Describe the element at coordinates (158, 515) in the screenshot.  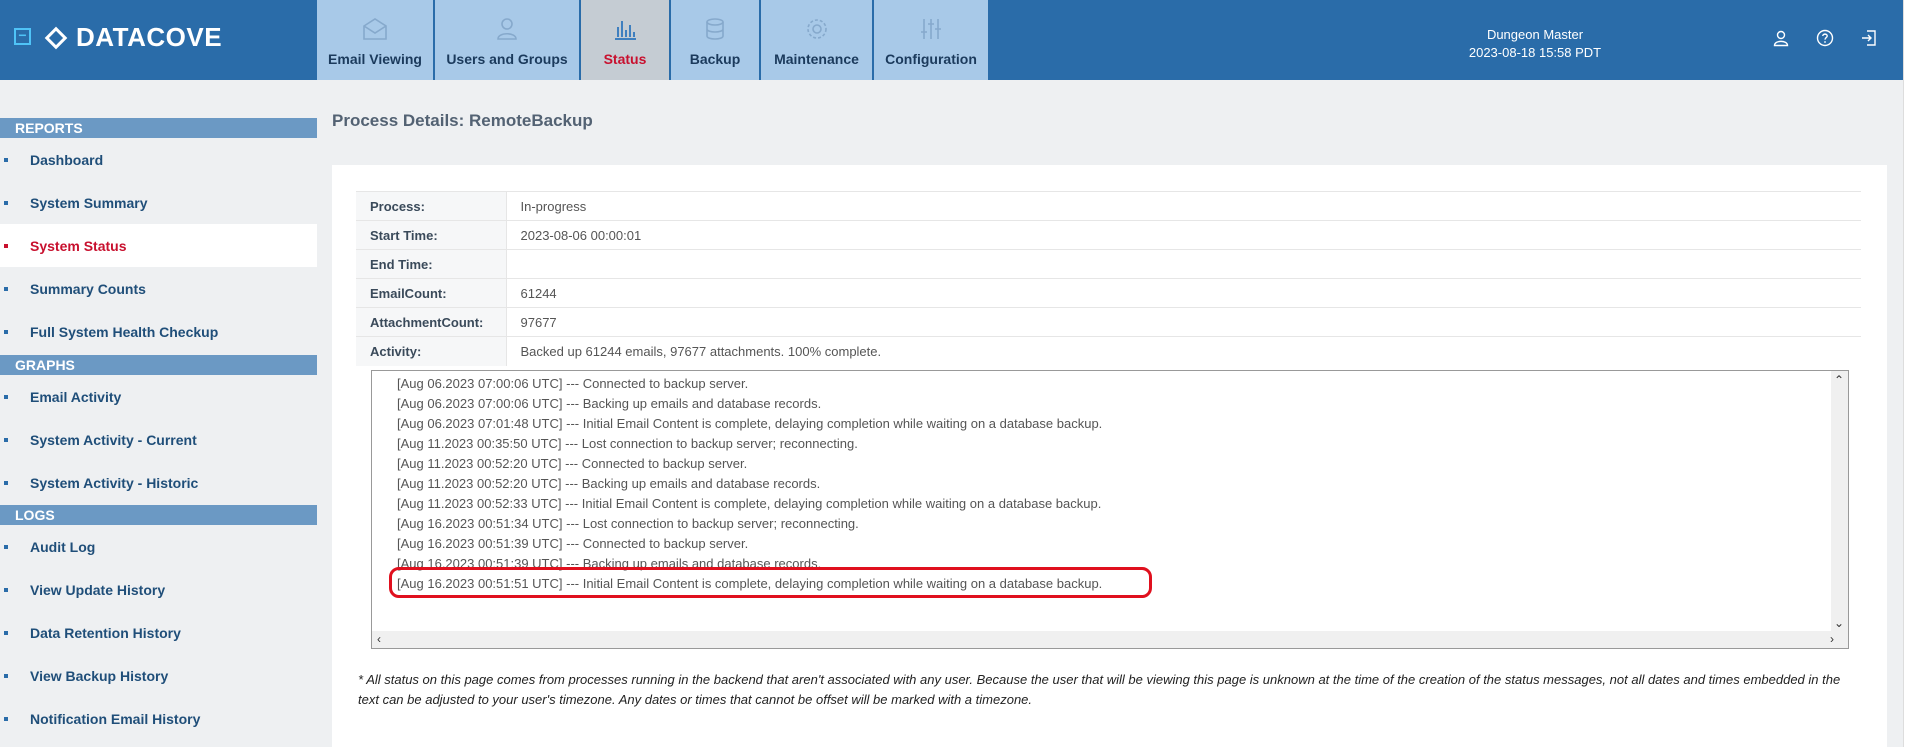
I see `sidebar-section-logs: LOGS` at that location.